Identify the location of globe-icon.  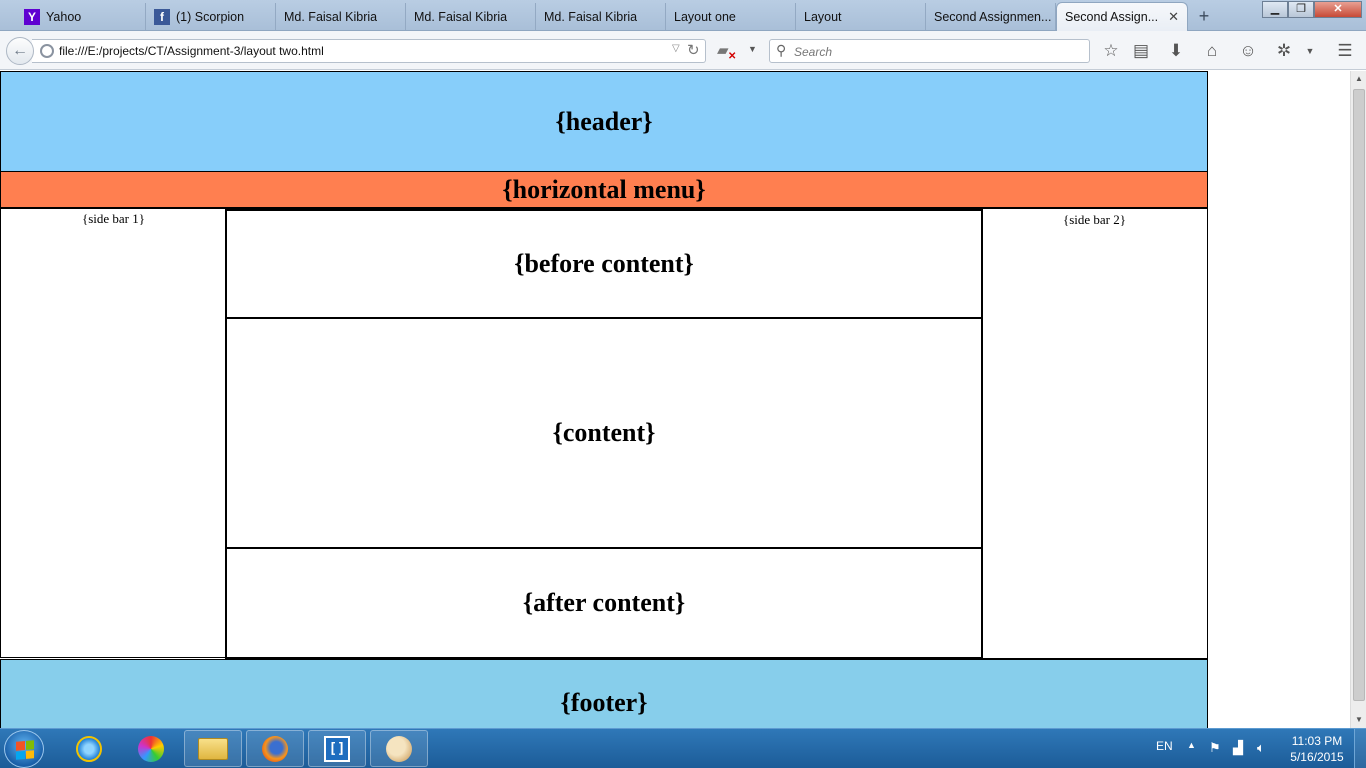
(47, 51).